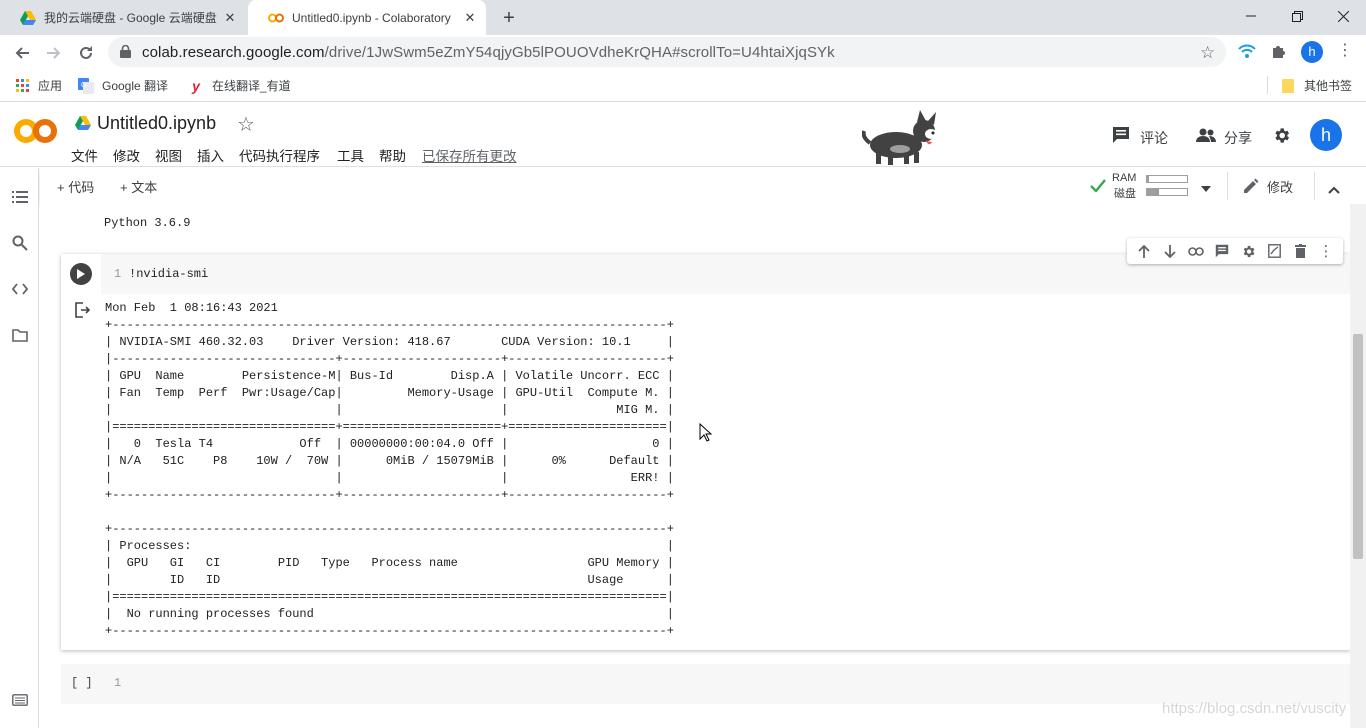 Image resolution: width=1366 pixels, height=728 pixels. What do you see at coordinates (168, 155) in the screenshot?
I see `menu-view: 视图` at bounding box center [168, 155].